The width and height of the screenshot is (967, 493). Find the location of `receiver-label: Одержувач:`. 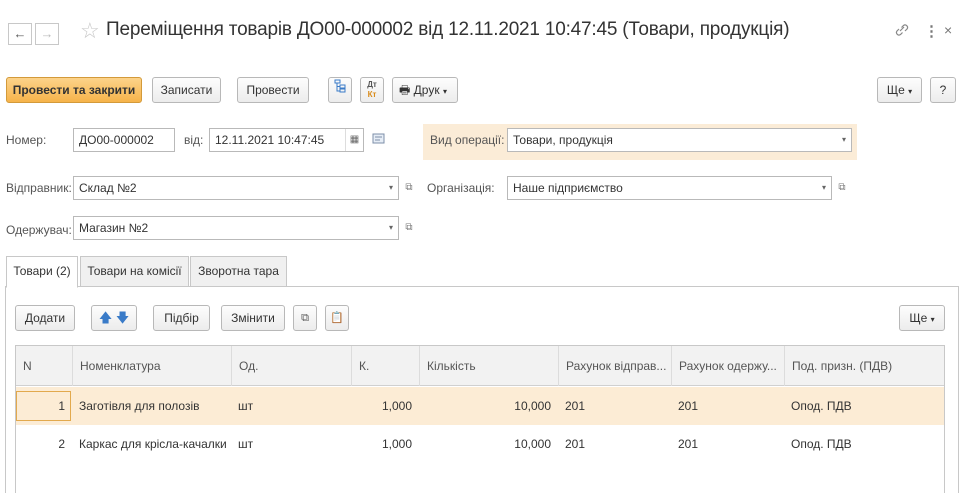

receiver-label: Одержувач: is located at coordinates (39, 230).